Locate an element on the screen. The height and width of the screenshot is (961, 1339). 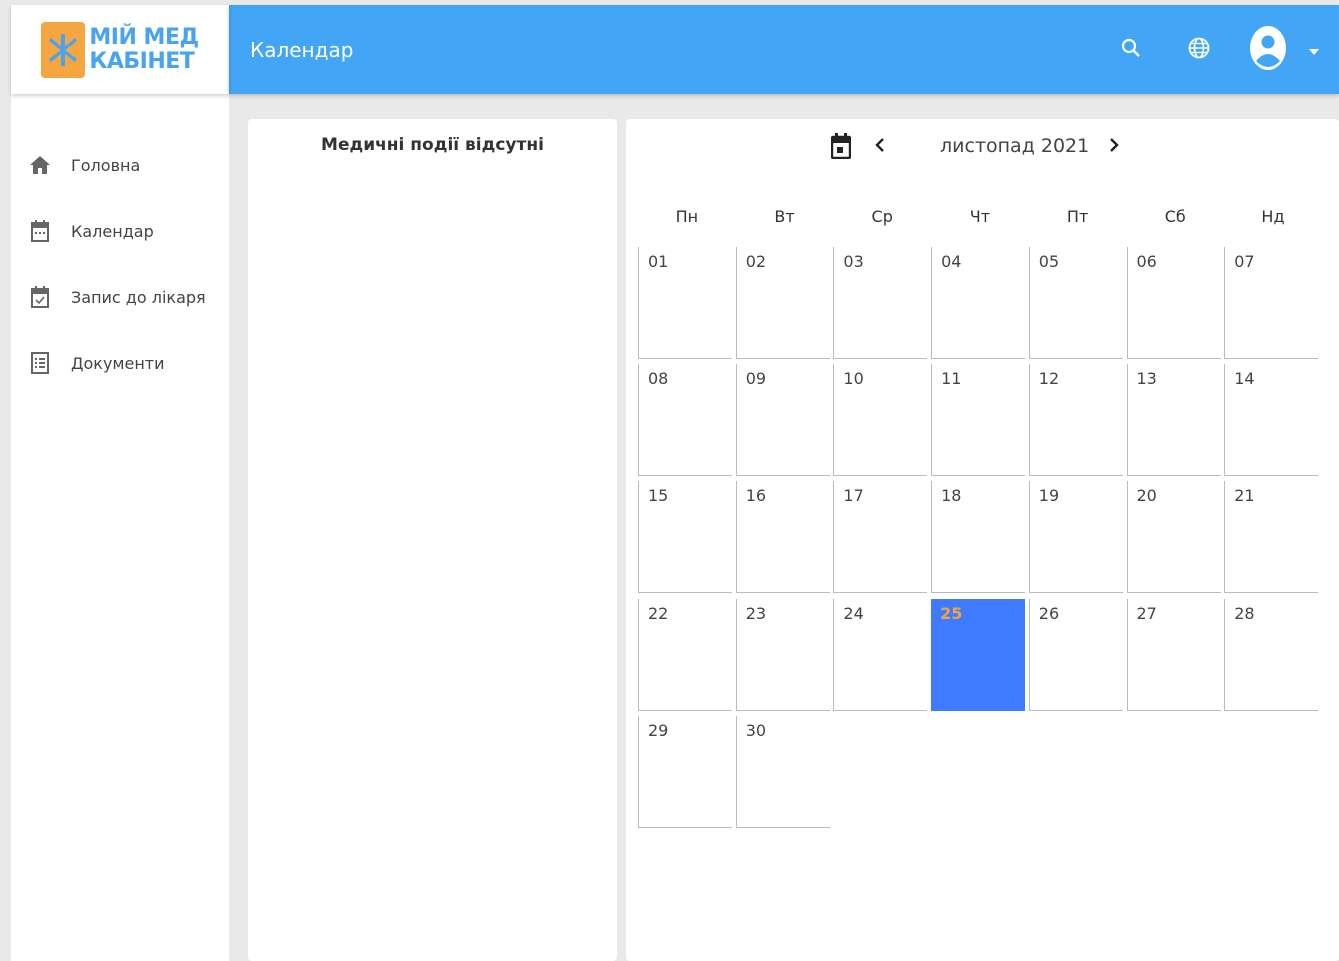
calendar-day: 19 is located at coordinates (1075, 537).